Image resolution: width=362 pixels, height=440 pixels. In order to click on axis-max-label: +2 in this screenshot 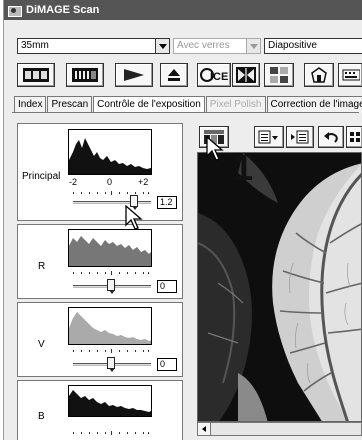, I will do `click(143, 182)`.